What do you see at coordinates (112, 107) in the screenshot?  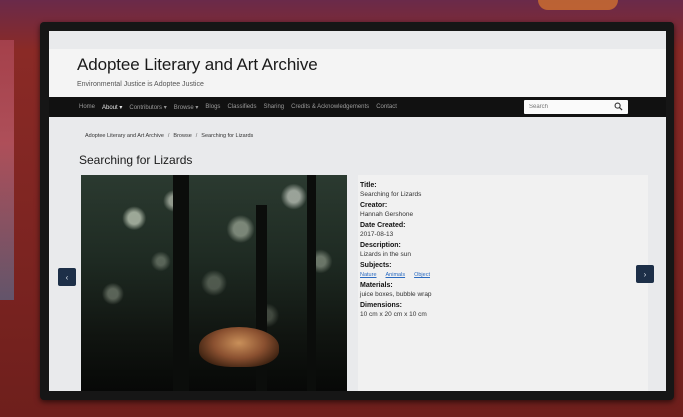 I see `nav-item-about: About ▾` at bounding box center [112, 107].